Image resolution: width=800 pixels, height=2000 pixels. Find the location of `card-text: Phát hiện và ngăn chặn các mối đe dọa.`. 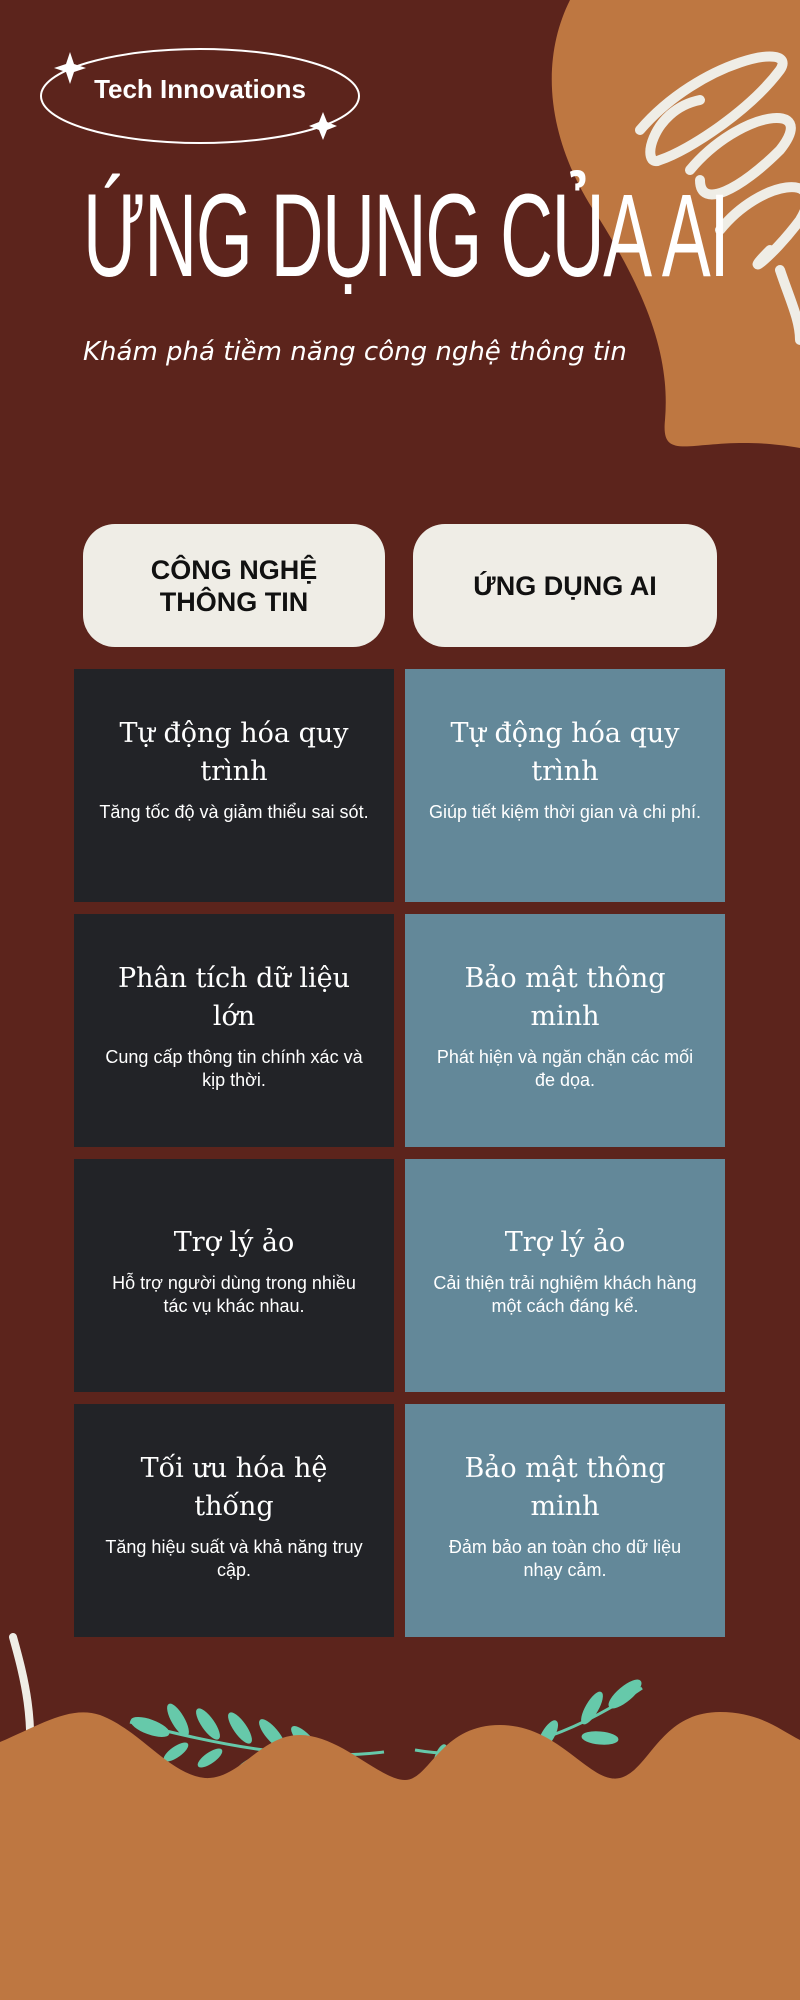

card-text: Phát hiện và ngăn chặn các mối đe dọa. is located at coordinates (565, 1068).